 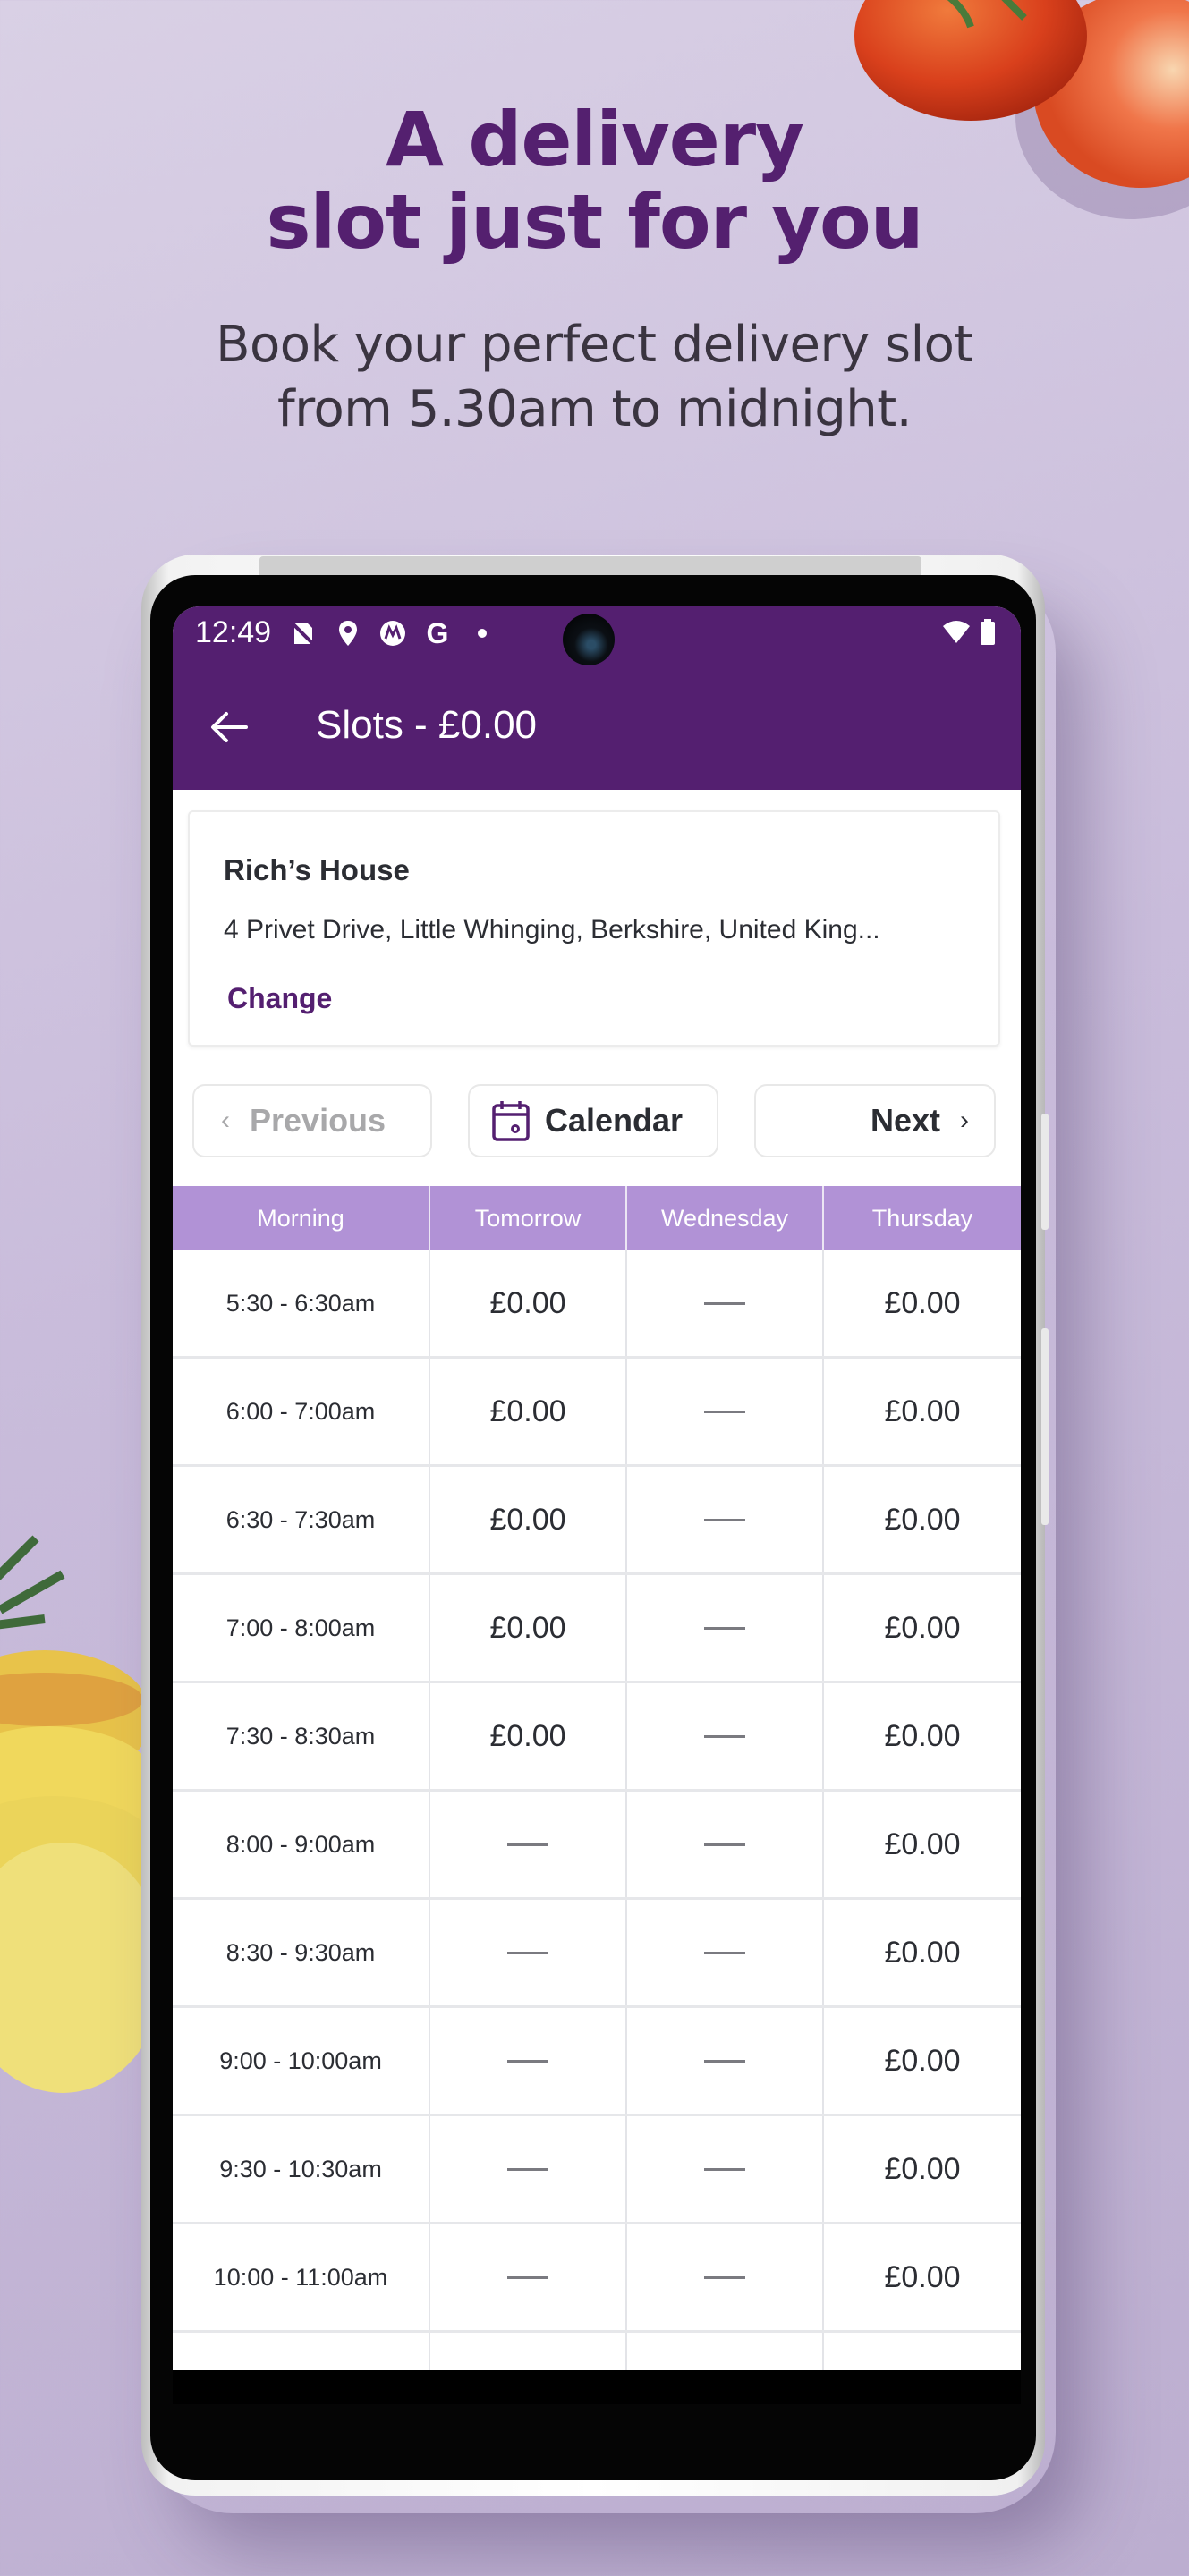 I want to click on page-title: Slots - £0.00, so click(x=427, y=725).